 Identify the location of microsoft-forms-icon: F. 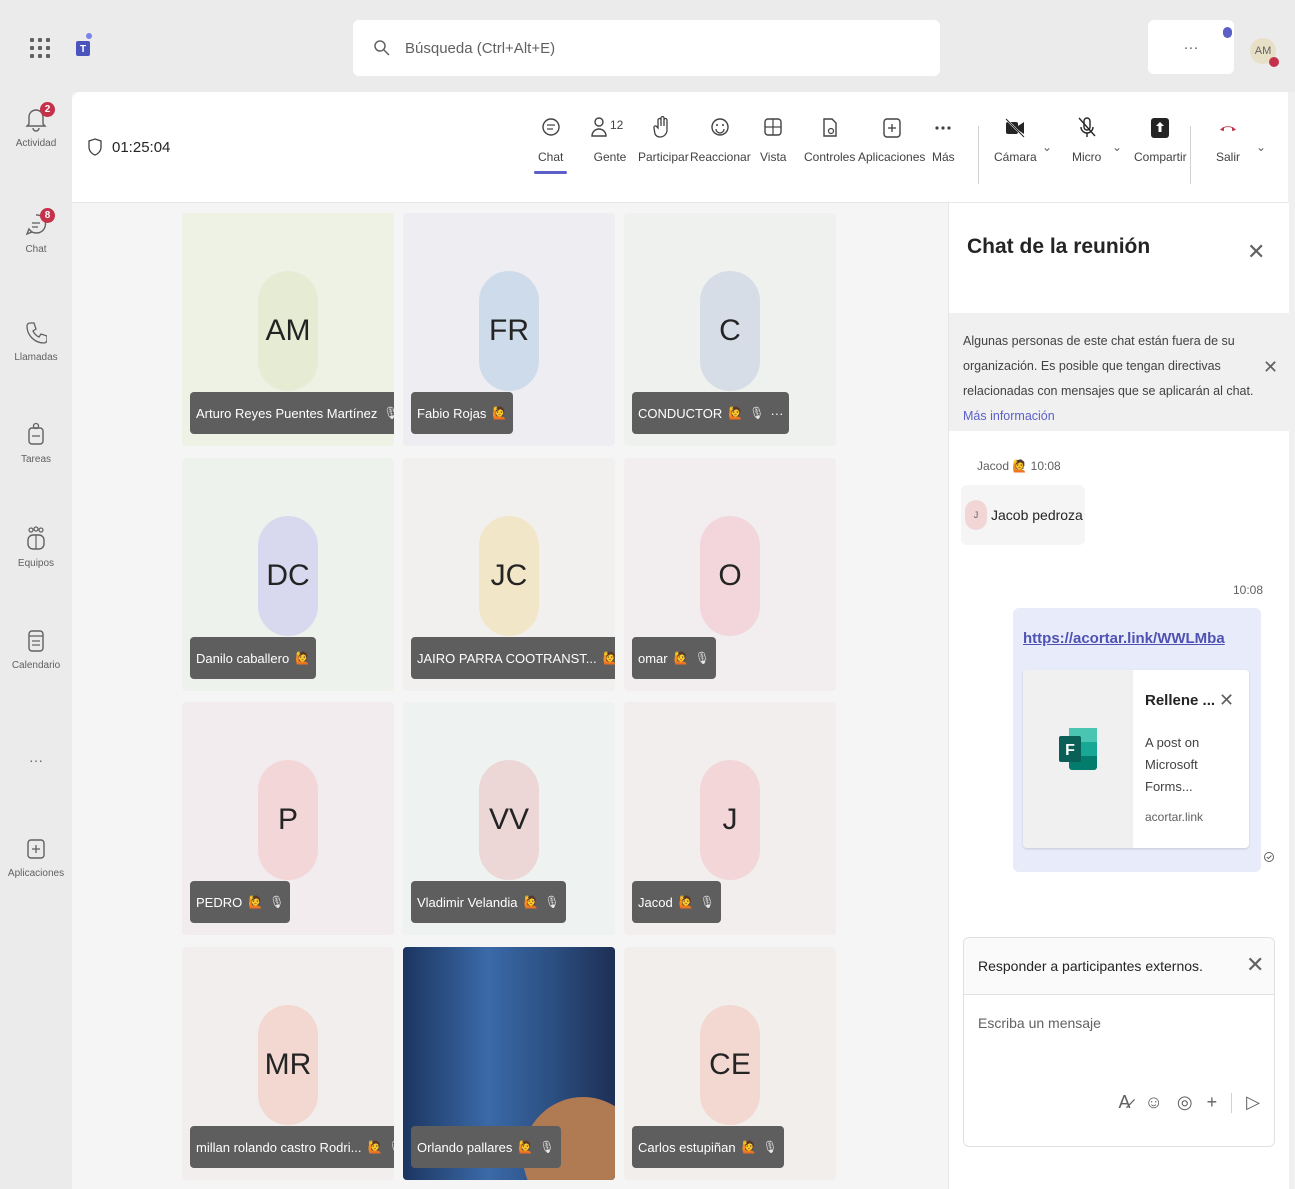
(1078, 749).